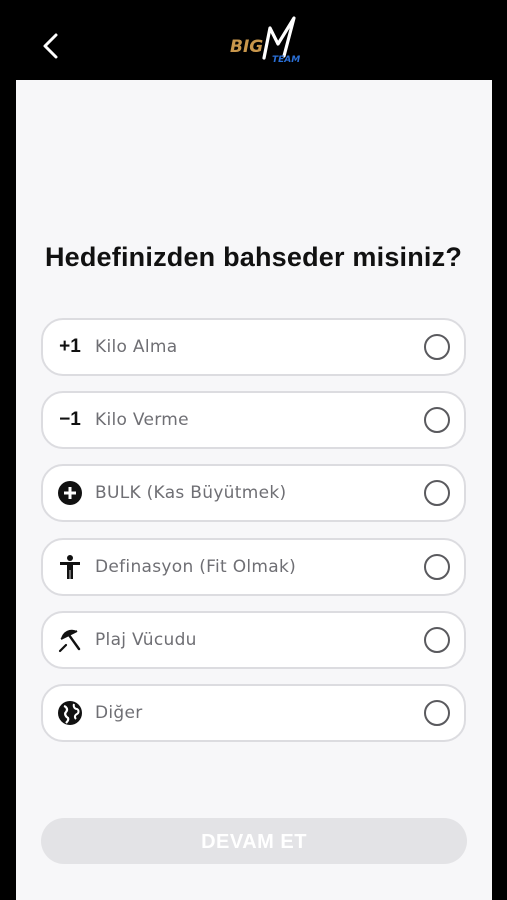 This screenshot has height=900, width=507. I want to click on option-label: BULK (Kas Büyütmek), so click(191, 493).